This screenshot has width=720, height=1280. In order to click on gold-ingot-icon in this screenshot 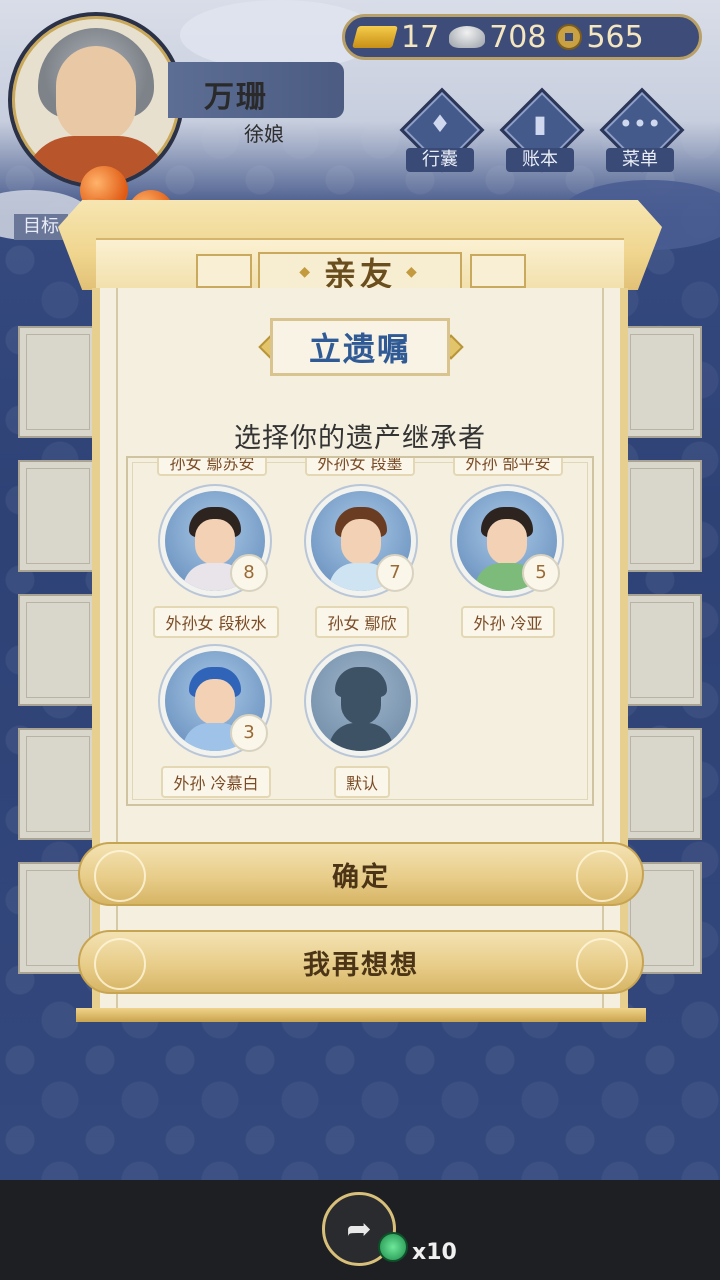, I will do `click(375, 37)`.